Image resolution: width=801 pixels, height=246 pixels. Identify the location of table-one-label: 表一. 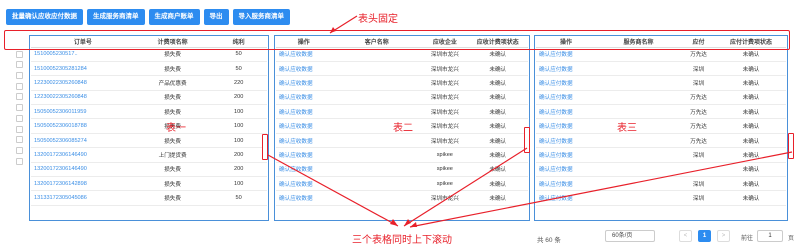
(176, 128).